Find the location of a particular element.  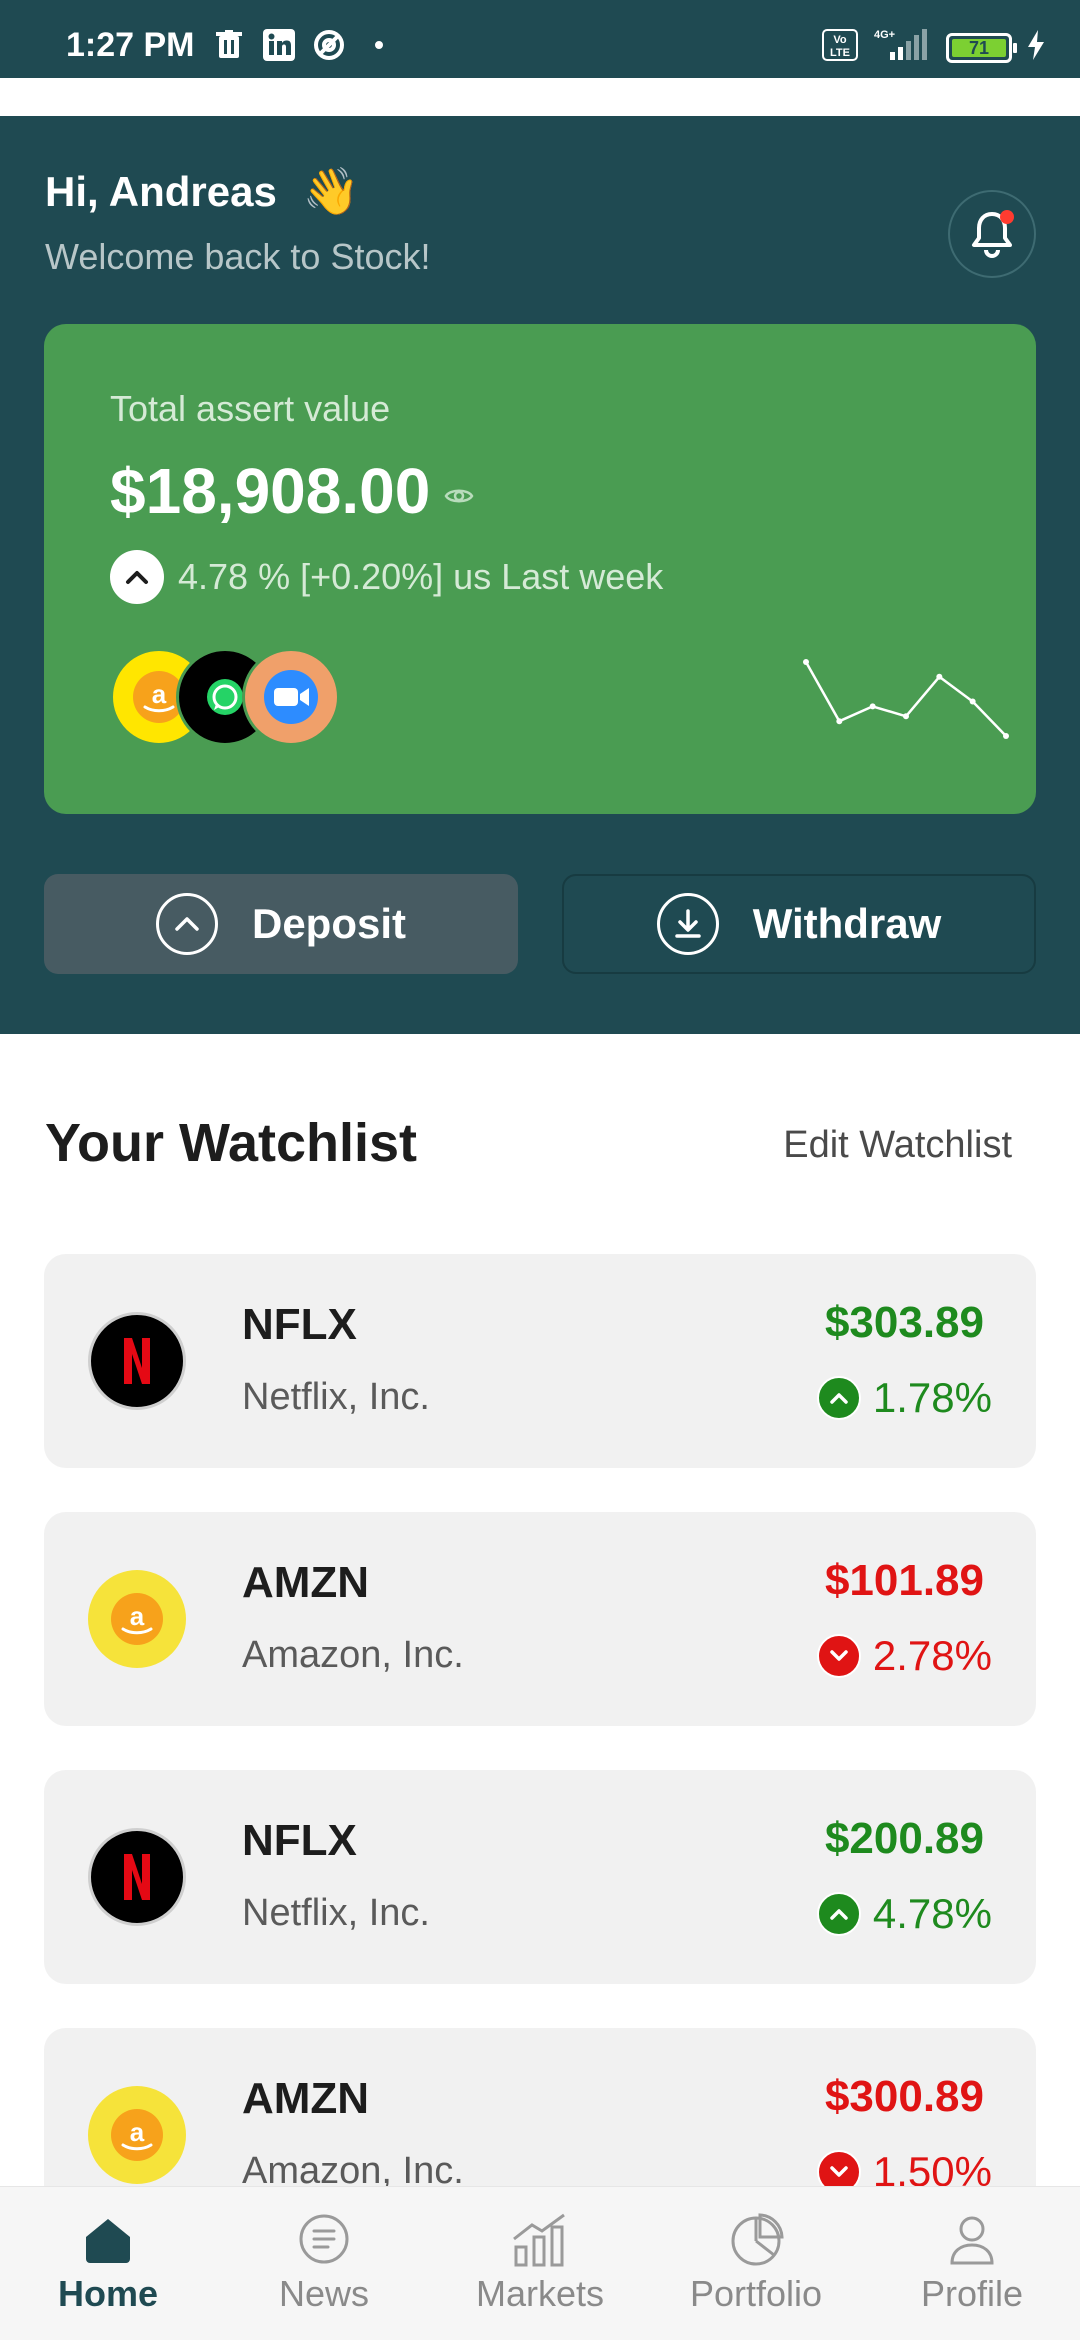

watchlist-item-nflx: NFLX Netflix, Inc. $303.89 1.78% is located at coordinates (540, 1361).